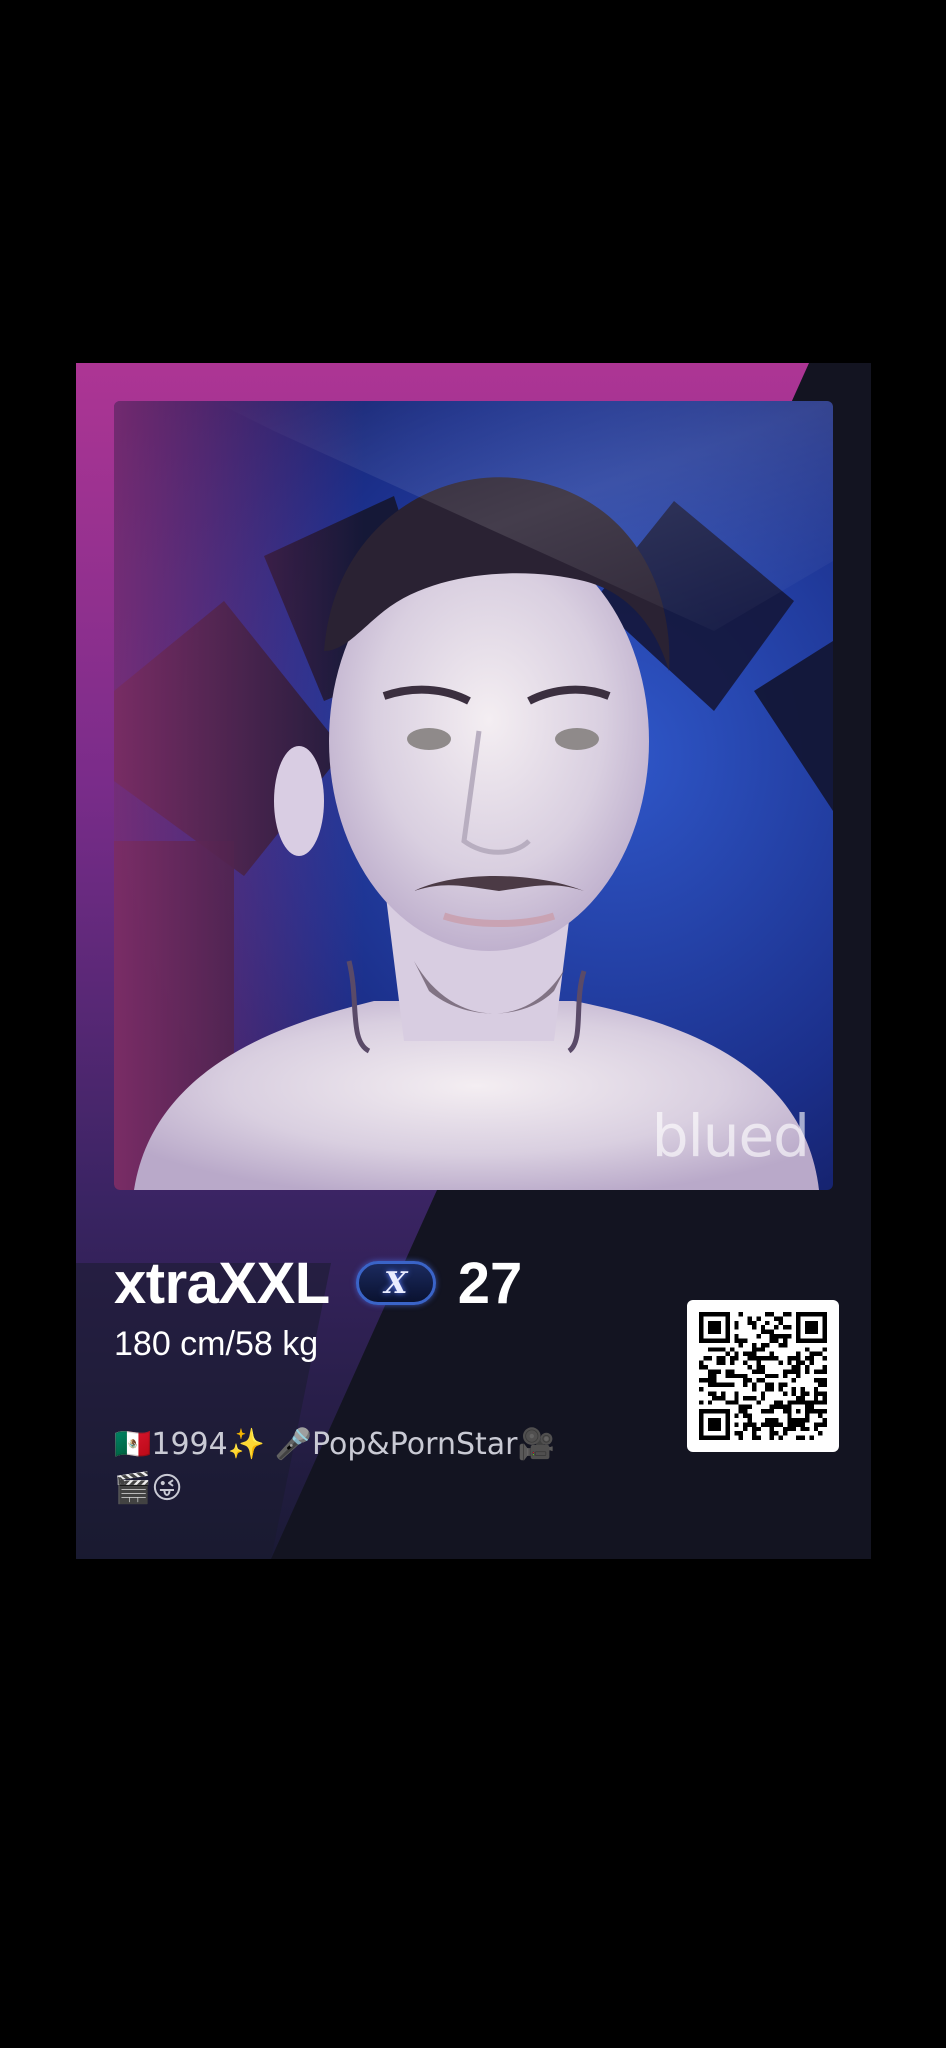  What do you see at coordinates (763, 1376) in the screenshot?
I see `qr-code-icon` at bounding box center [763, 1376].